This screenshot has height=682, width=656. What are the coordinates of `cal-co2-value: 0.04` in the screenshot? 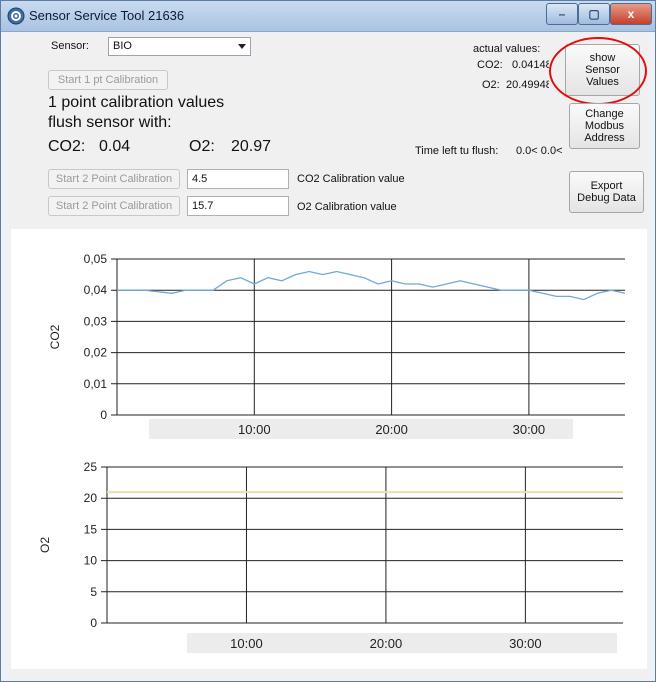 It's located at (115, 146).